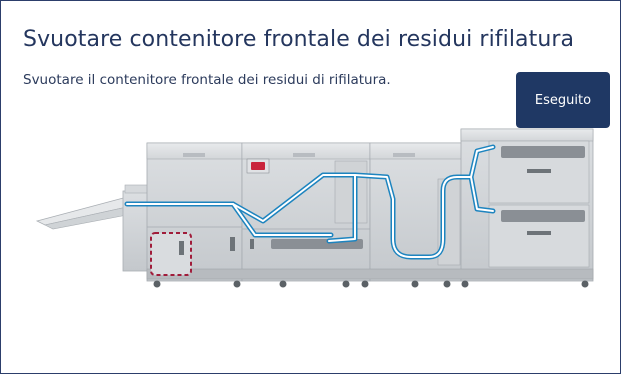  I want to click on feed-tray, so click(92, 228).